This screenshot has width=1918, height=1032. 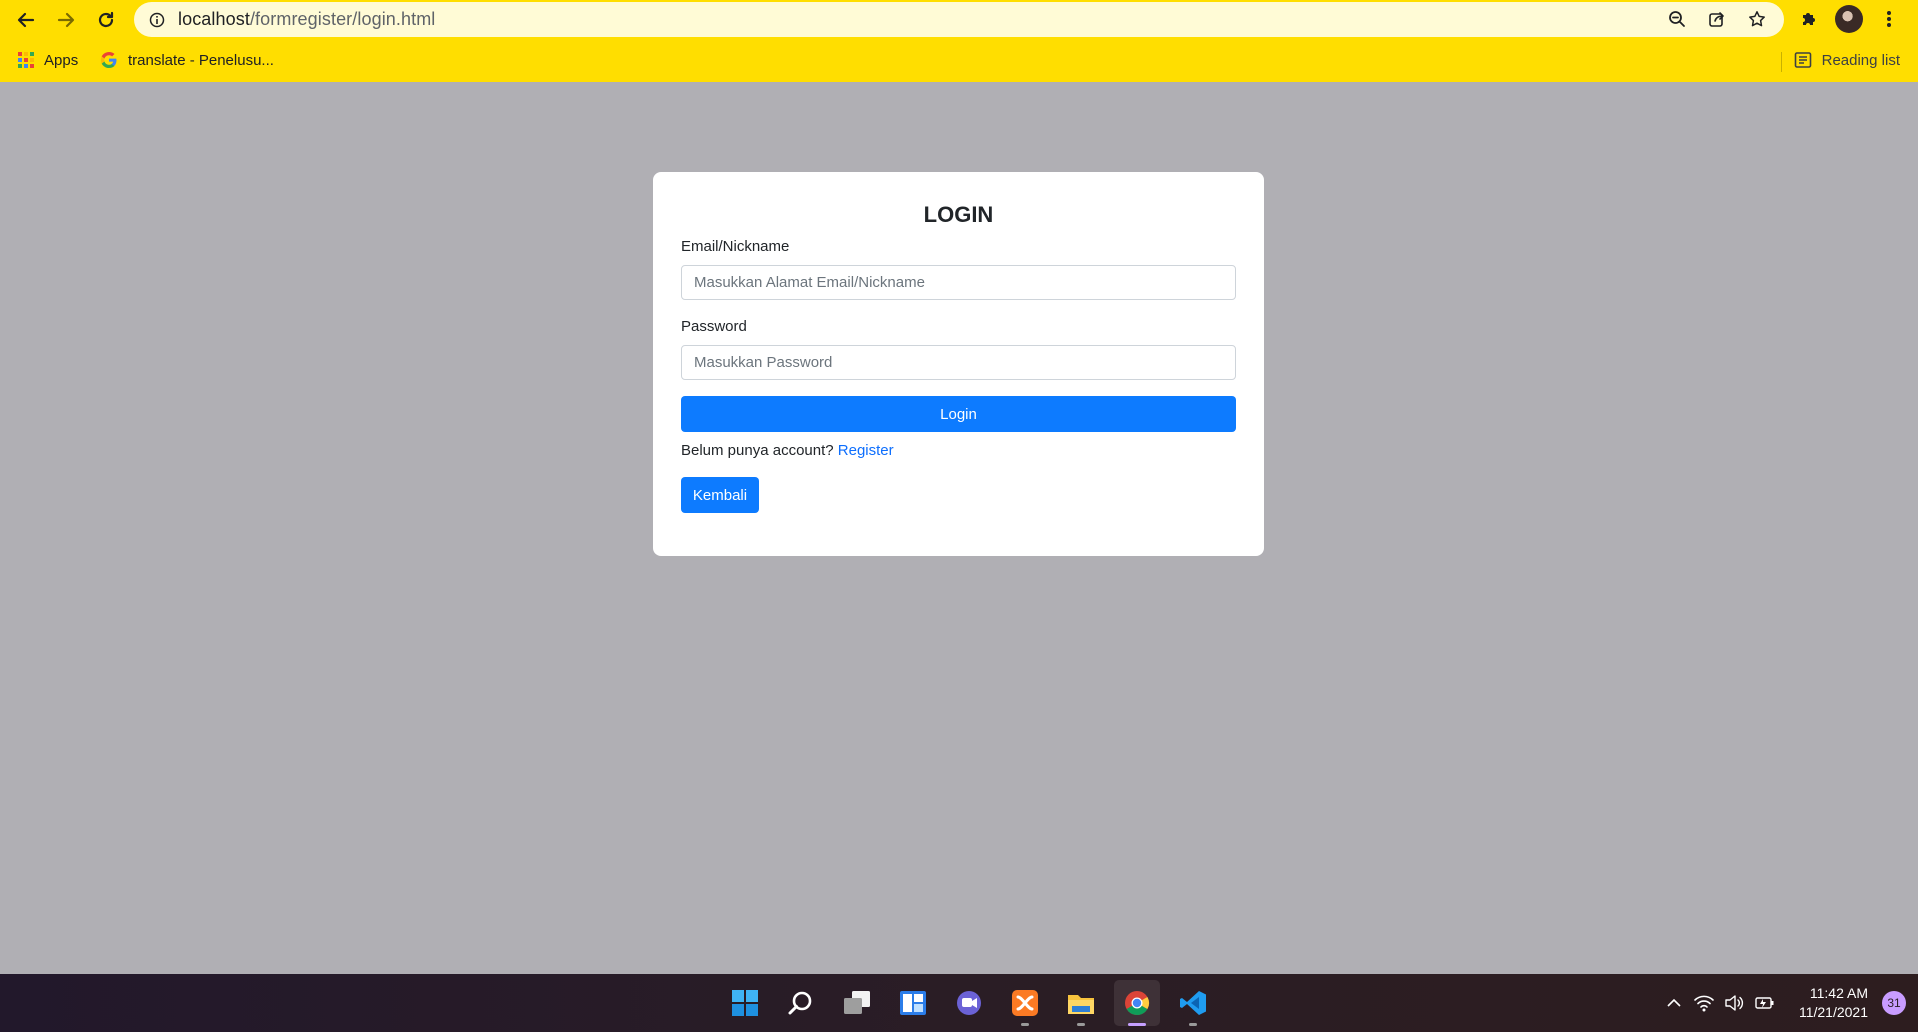 I want to click on bookmark-apps-label: Apps, so click(x=61, y=60).